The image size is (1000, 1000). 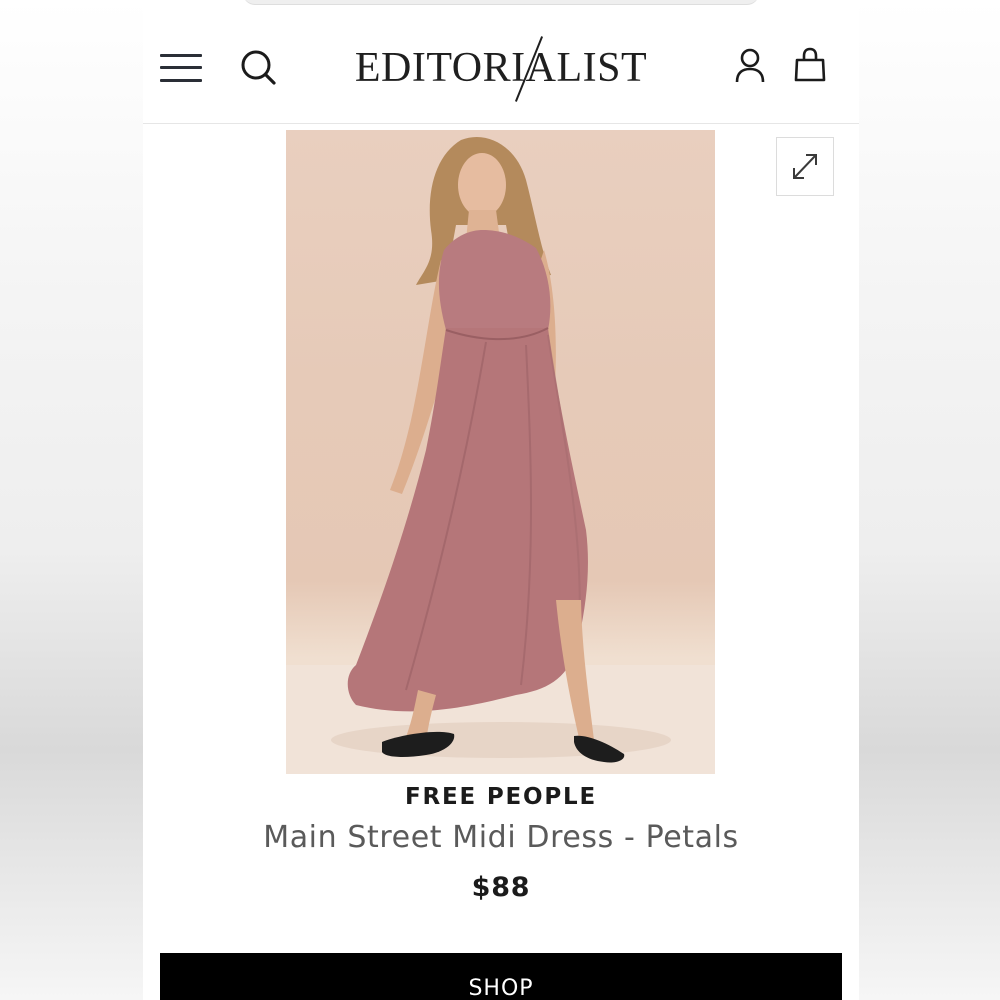 I want to click on search-icon, so click(x=259, y=68).